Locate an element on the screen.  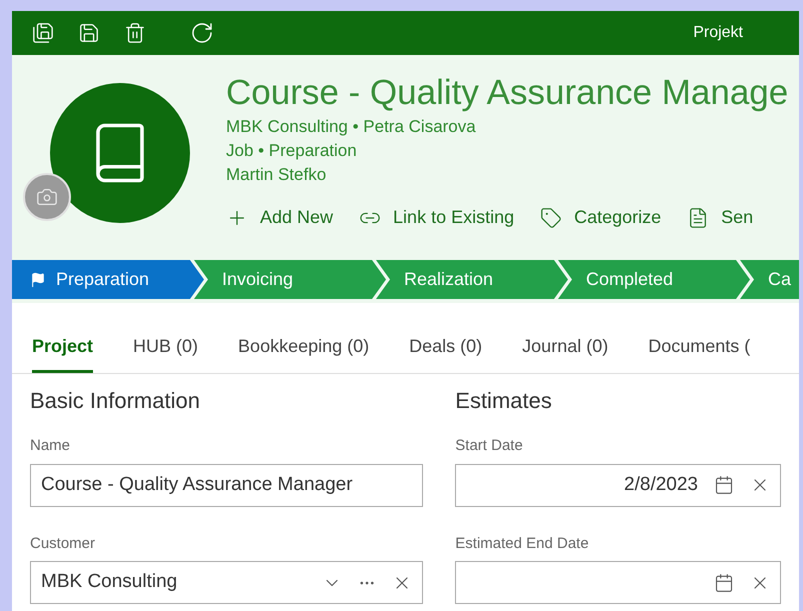
action-button: Sen is located at coordinates (720, 217).